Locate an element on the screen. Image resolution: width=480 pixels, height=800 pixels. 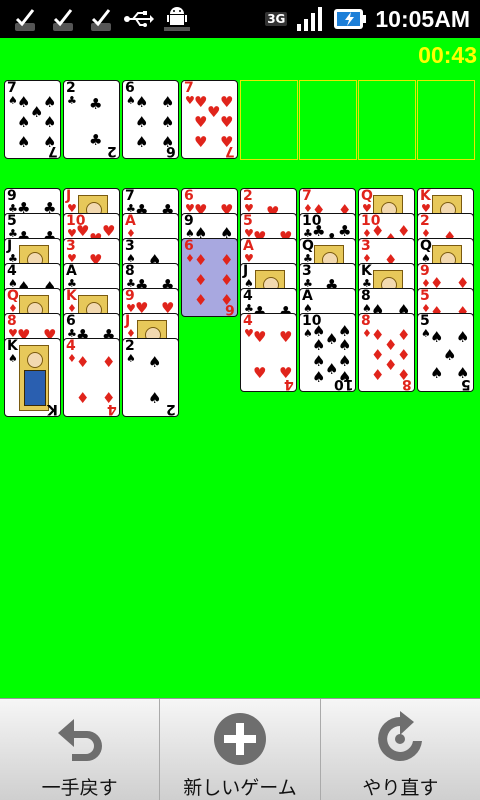
redo-circular-arrow-icon is located at coordinates (400, 736).